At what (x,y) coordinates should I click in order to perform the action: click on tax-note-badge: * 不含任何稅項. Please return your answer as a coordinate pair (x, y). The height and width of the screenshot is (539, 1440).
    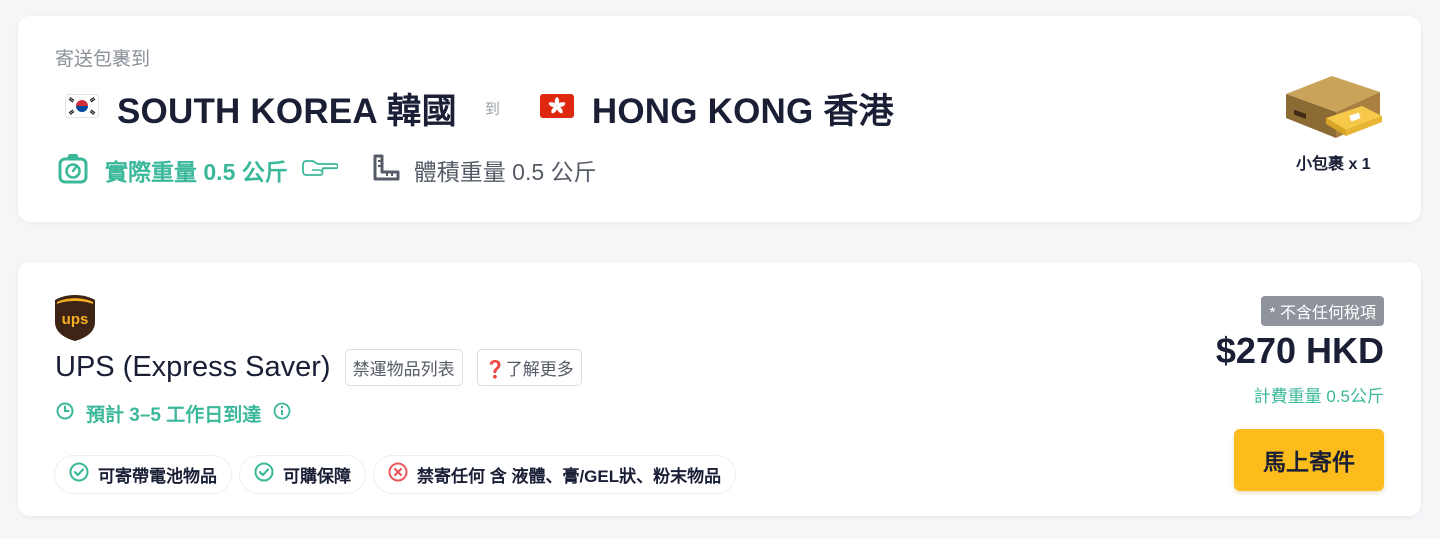
    Looking at the image, I should click on (1322, 311).